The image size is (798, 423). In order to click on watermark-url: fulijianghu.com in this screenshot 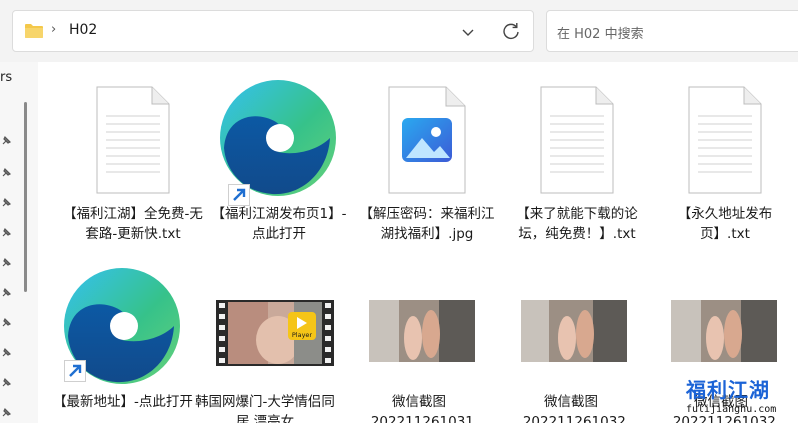, I will do `click(731, 409)`.